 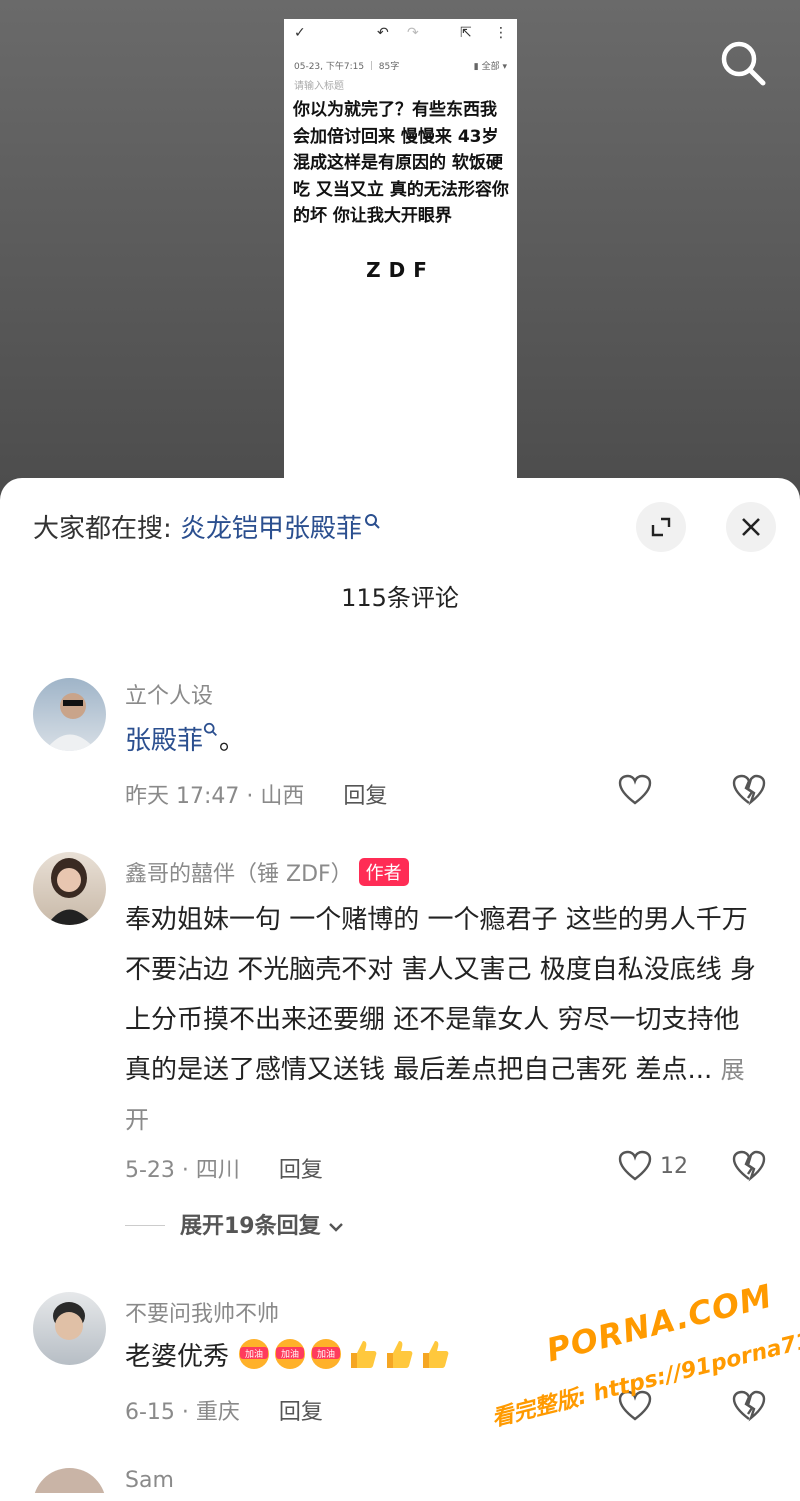 I want to click on home-indicator-area, so click(x=400, y=1497).